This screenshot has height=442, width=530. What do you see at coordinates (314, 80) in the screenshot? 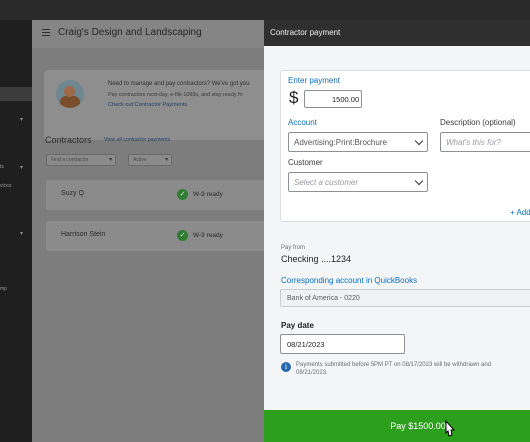
I see `enter-payment-label: Enter payment` at bounding box center [314, 80].